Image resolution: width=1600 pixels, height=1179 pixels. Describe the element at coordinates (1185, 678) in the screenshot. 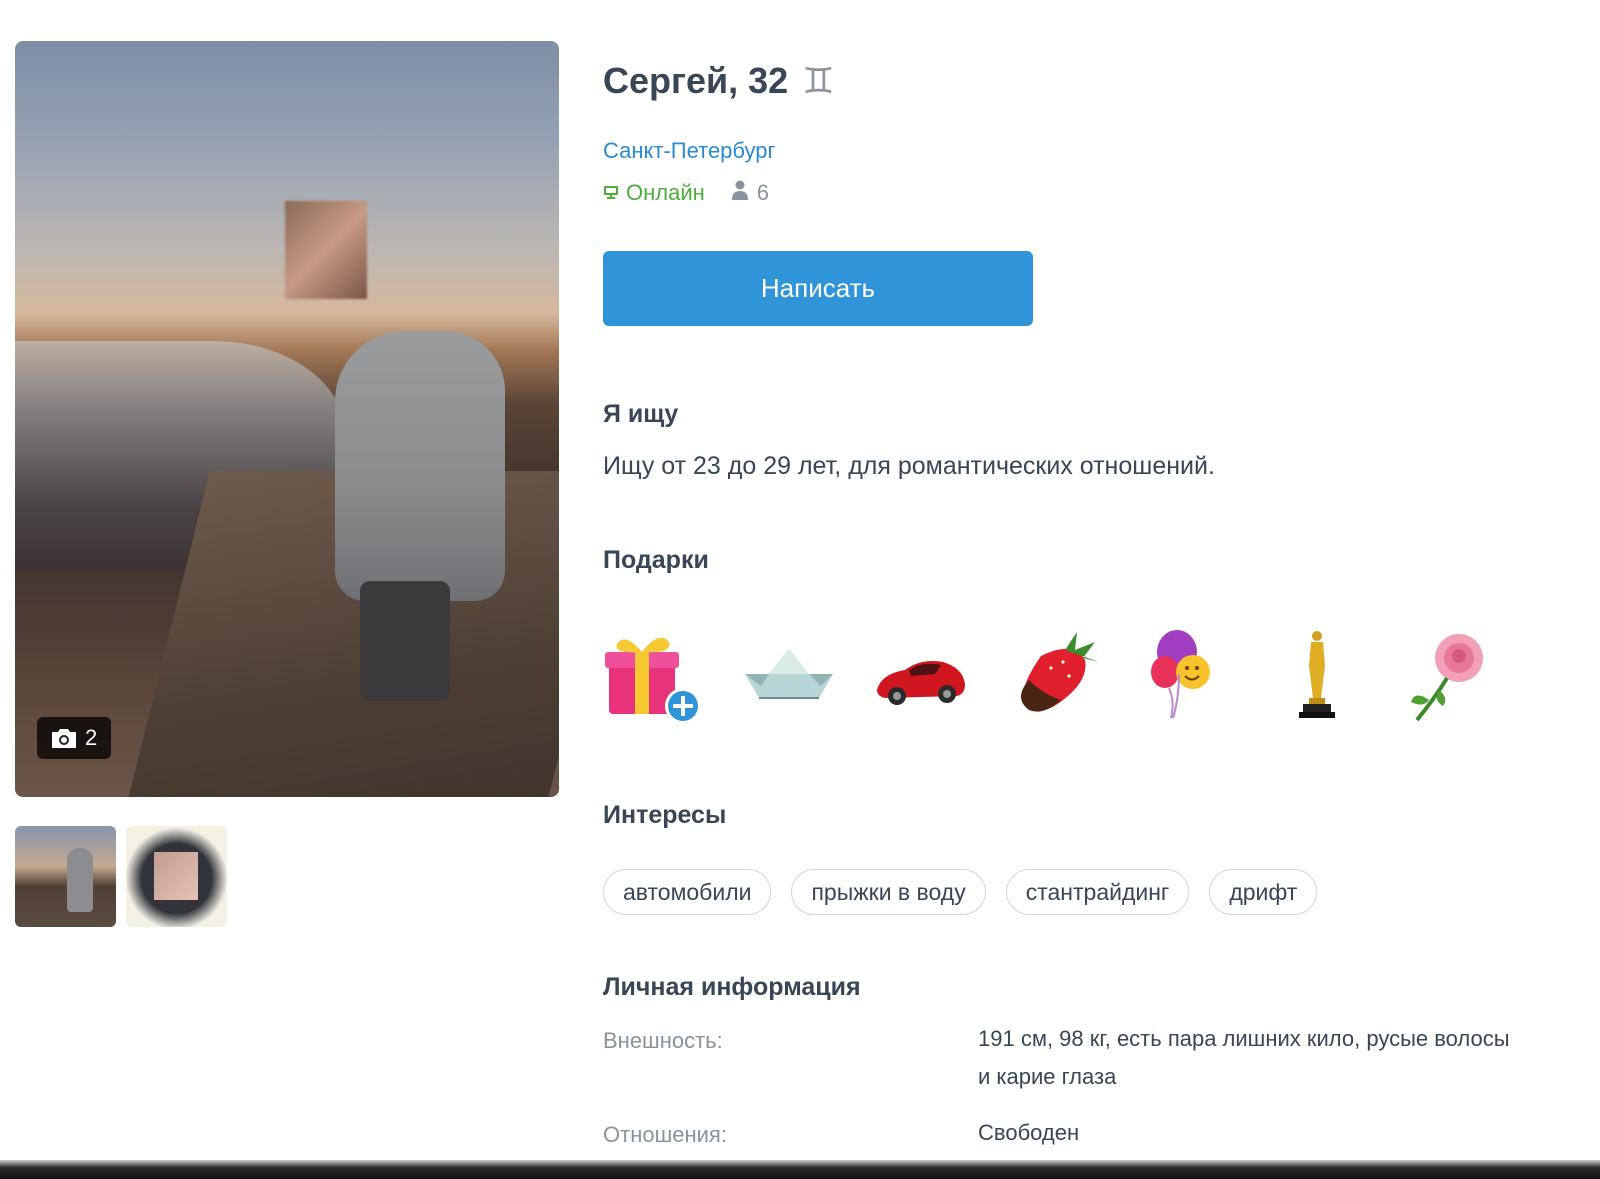

I see `balloons-icon` at that location.